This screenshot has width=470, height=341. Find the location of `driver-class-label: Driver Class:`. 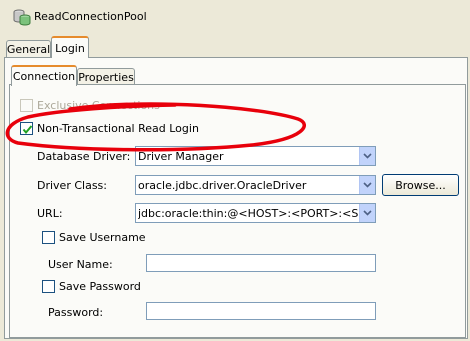

driver-class-label: Driver Class: is located at coordinates (72, 185).